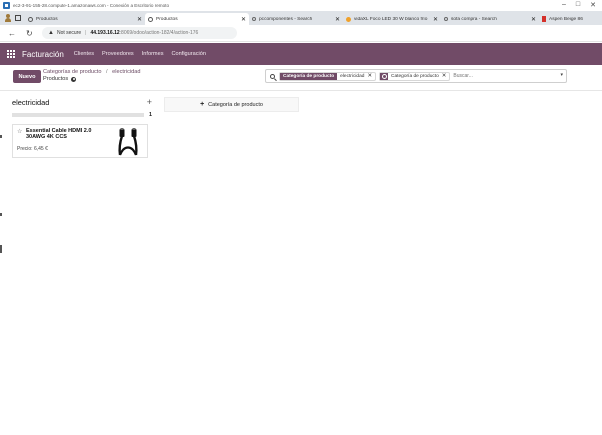 The height and width of the screenshot is (435, 602). I want to click on tab-actions-icon, so click(18, 18).